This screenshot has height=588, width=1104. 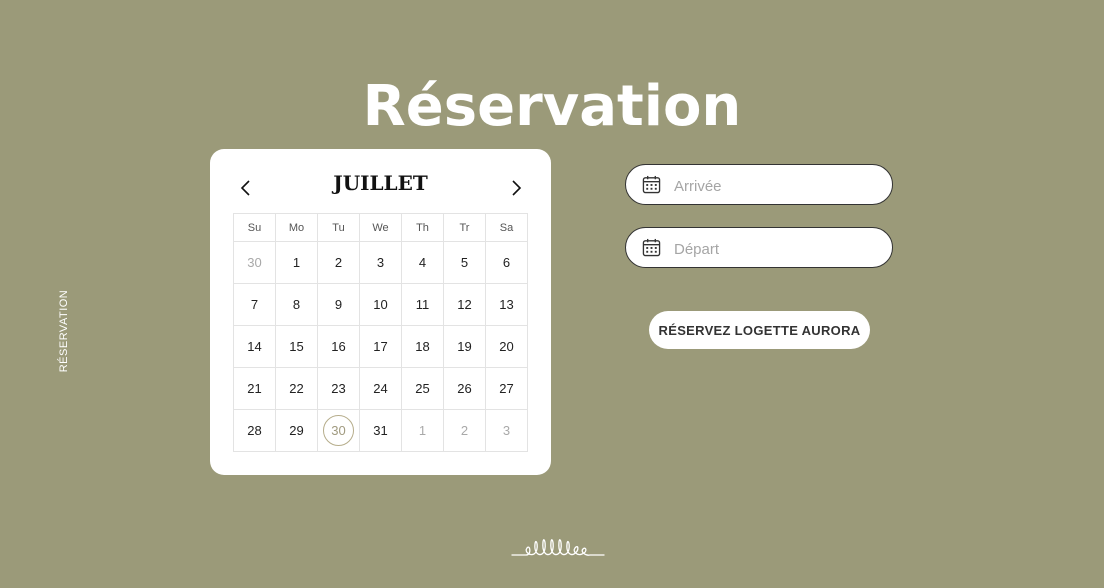 I want to click on departure-date-field, so click(x=759, y=247).